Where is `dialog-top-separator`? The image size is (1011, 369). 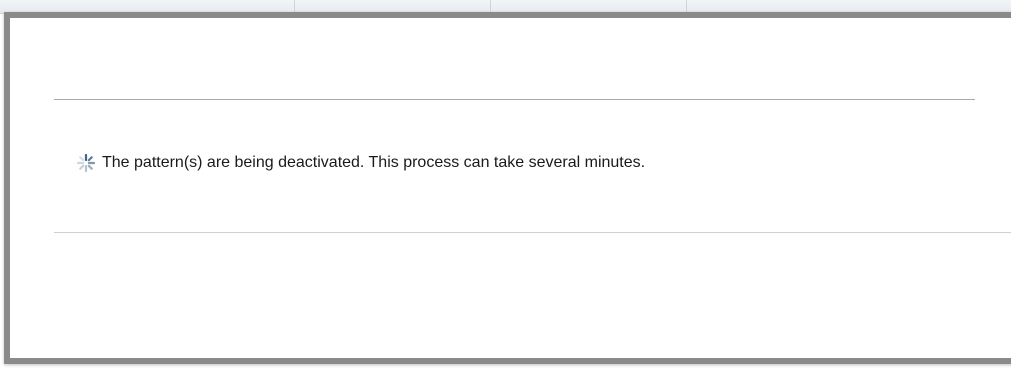 dialog-top-separator is located at coordinates (514, 99).